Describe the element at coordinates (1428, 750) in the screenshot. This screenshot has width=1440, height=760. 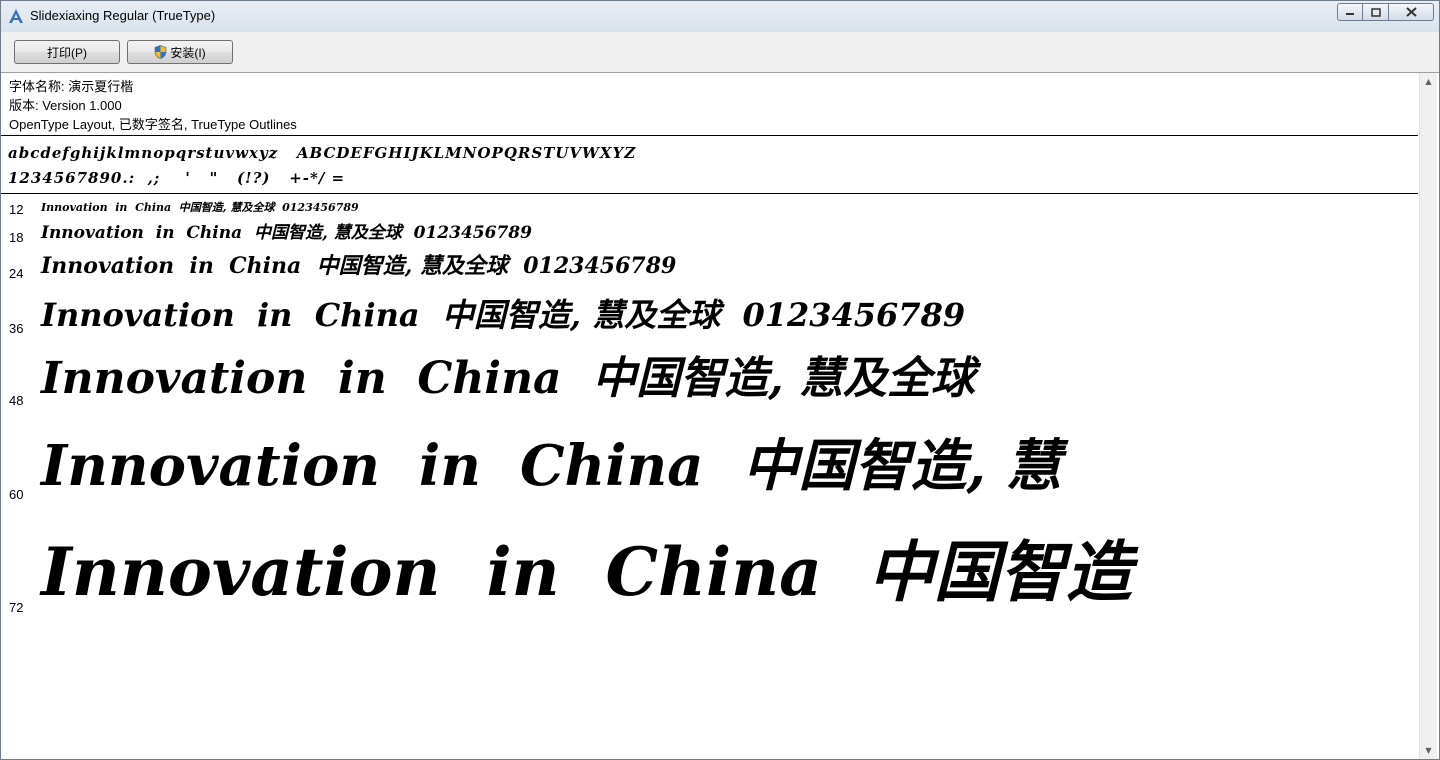
I see `scroll-down-arrow-icon: ▼` at that location.